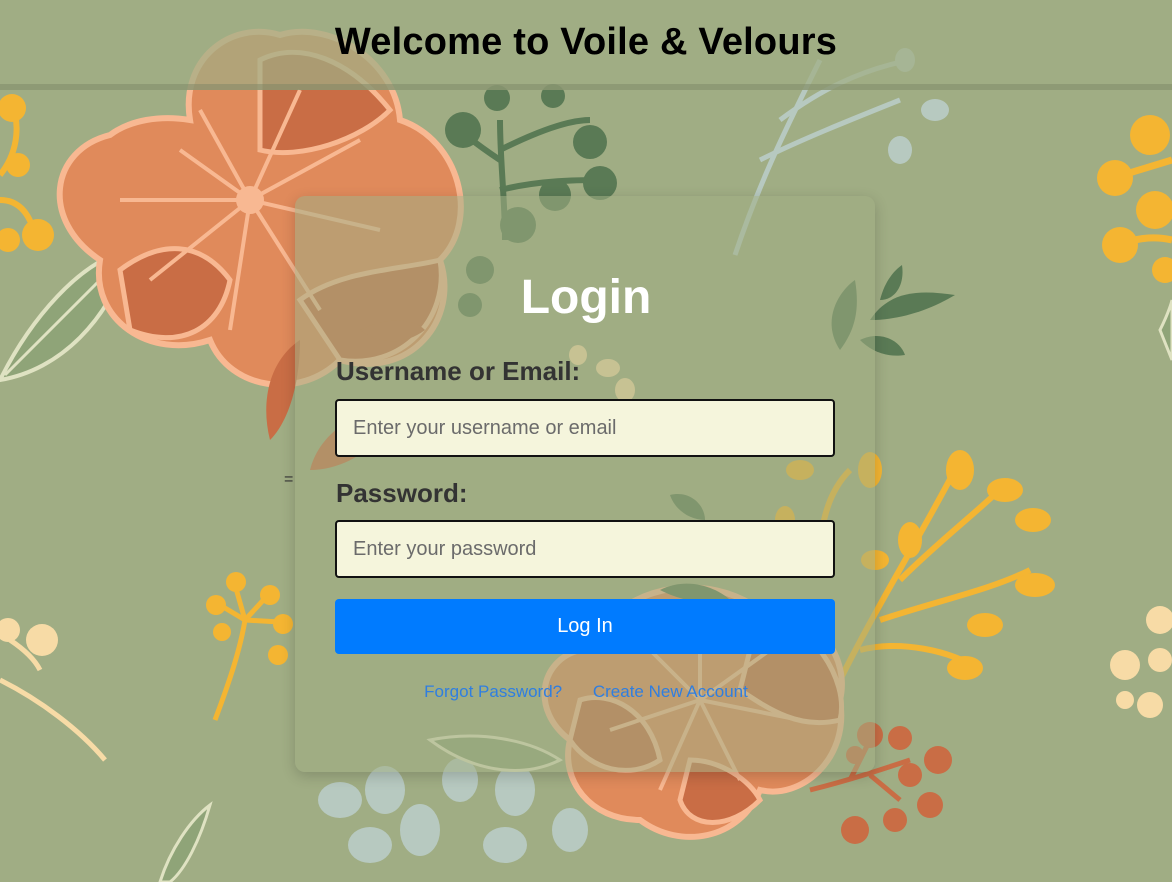  What do you see at coordinates (289, 479) in the screenshot?
I see `stray-text: =` at bounding box center [289, 479].